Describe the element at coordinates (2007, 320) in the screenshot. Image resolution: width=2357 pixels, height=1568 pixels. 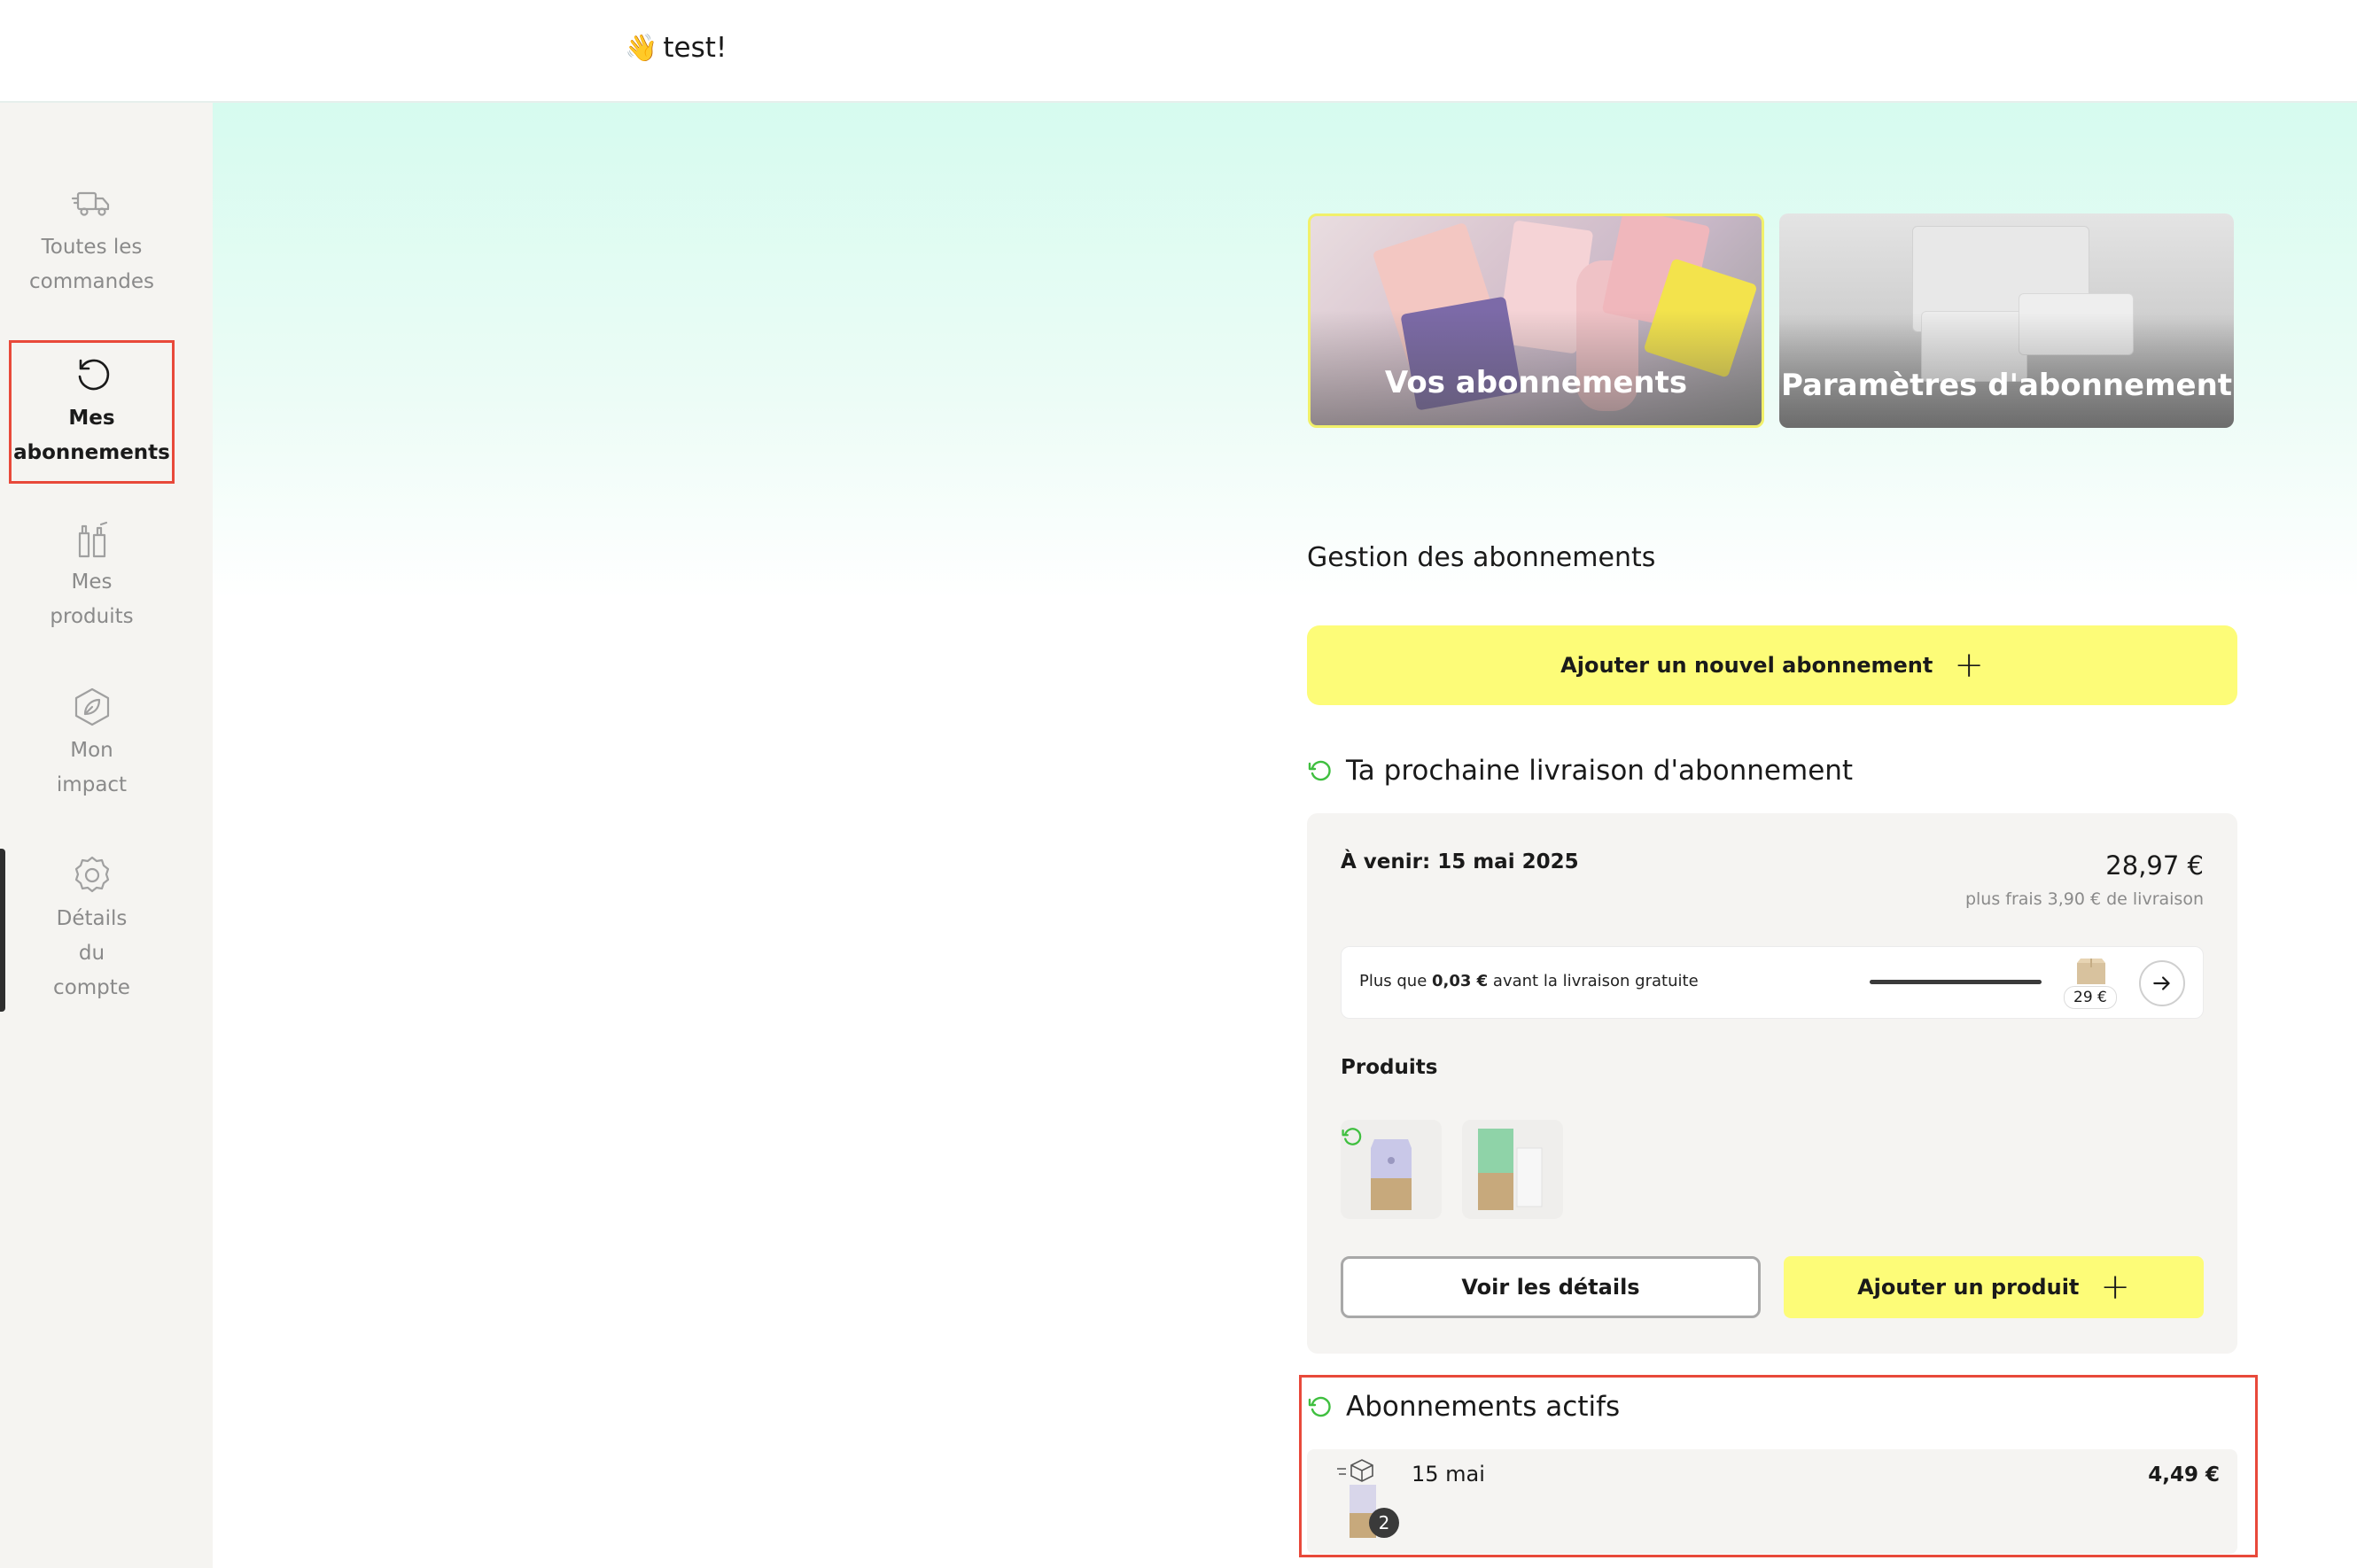
I see `subscription-settings-card: Paramètres d'abonnement` at that location.